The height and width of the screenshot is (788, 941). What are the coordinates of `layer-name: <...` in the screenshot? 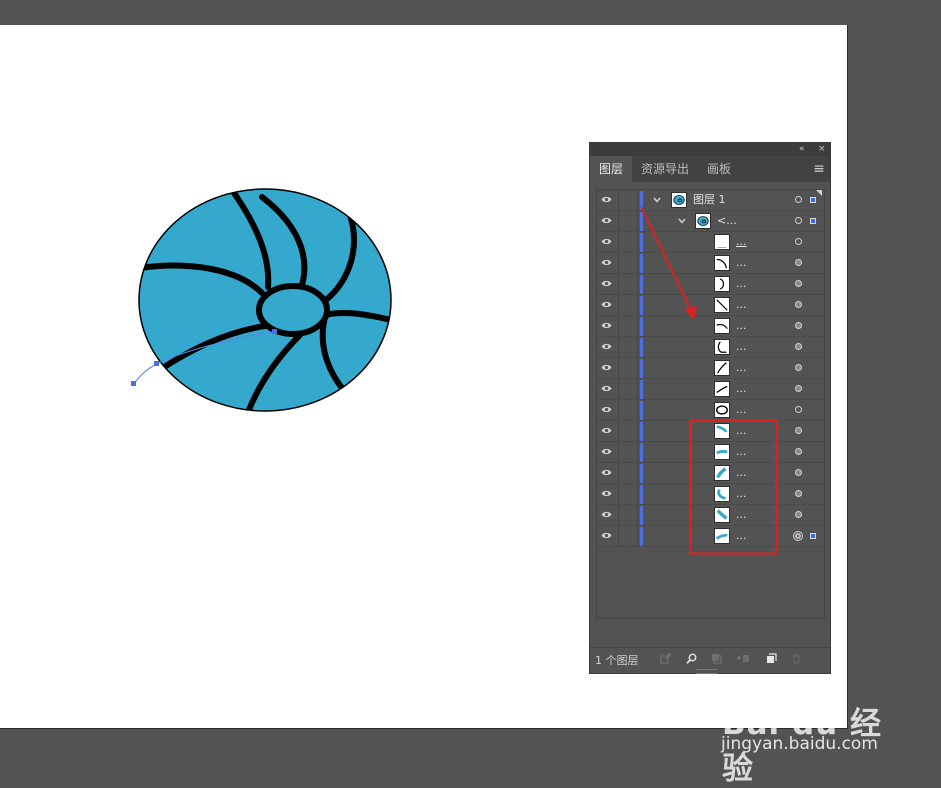 It's located at (727, 221).